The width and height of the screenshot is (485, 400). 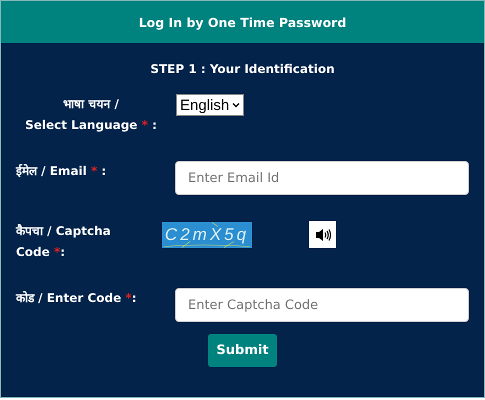 What do you see at coordinates (91, 115) in the screenshot?
I see `field-label: भाषा चयन / Select Language * :` at bounding box center [91, 115].